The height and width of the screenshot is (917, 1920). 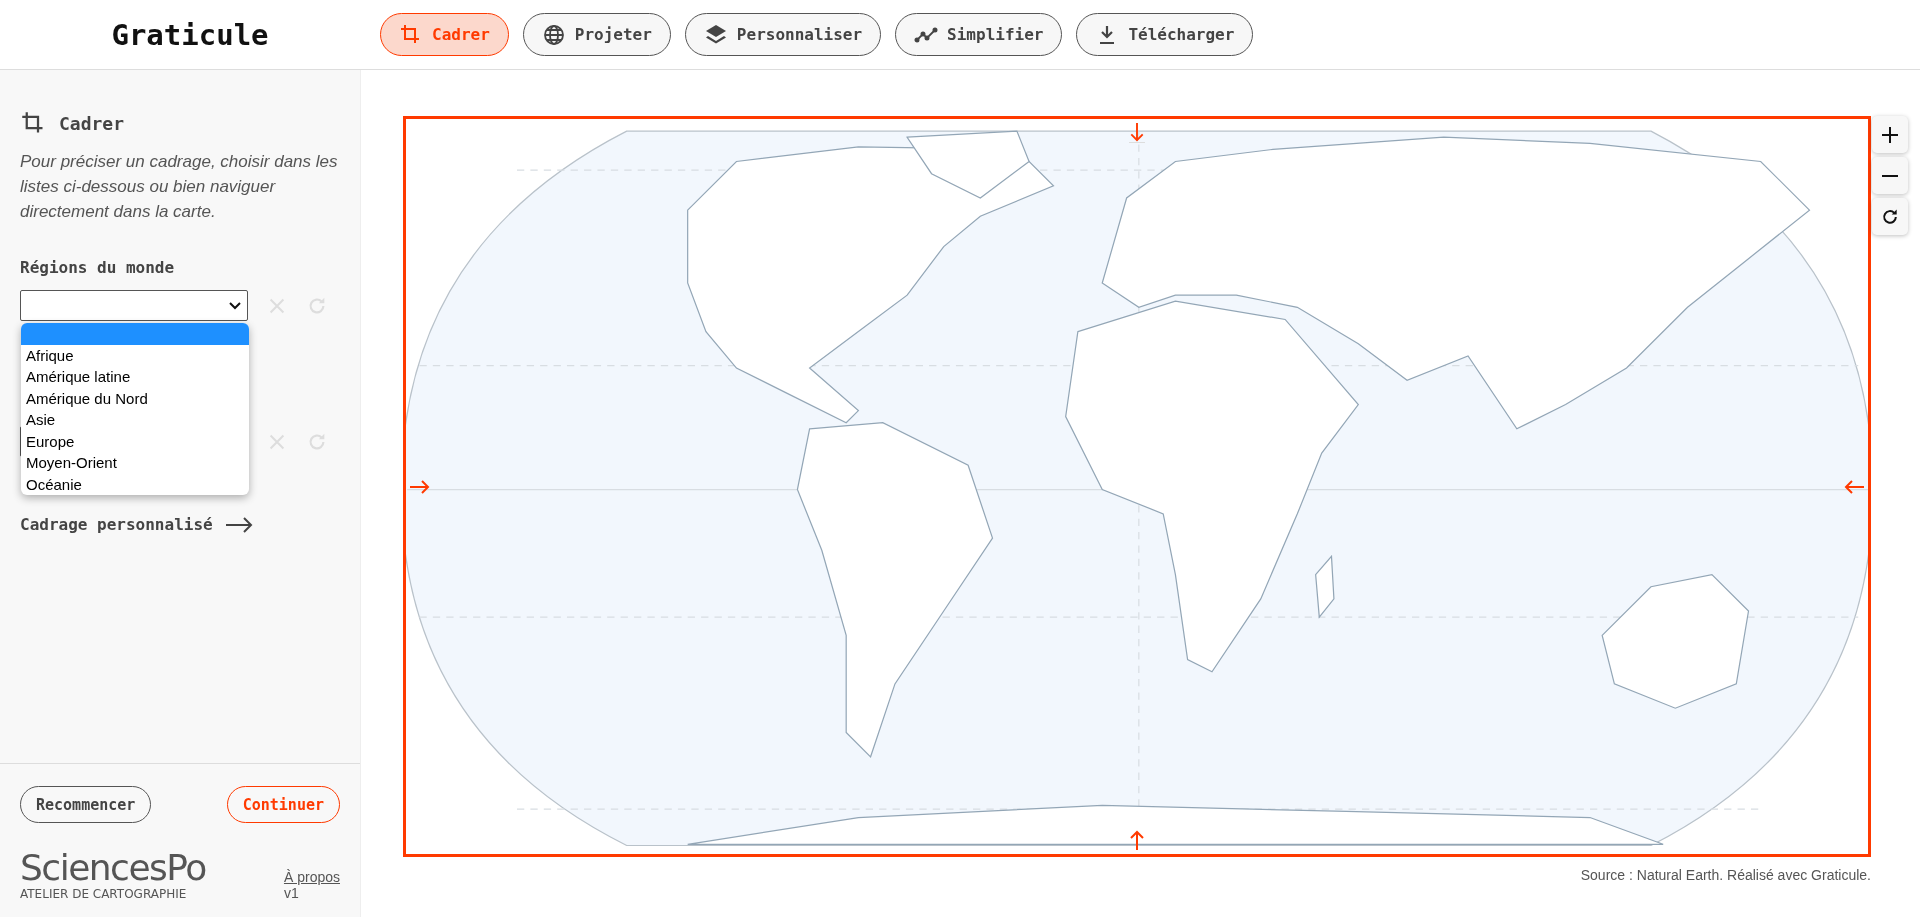 I want to click on reset-view-button, so click(x=1890, y=216).